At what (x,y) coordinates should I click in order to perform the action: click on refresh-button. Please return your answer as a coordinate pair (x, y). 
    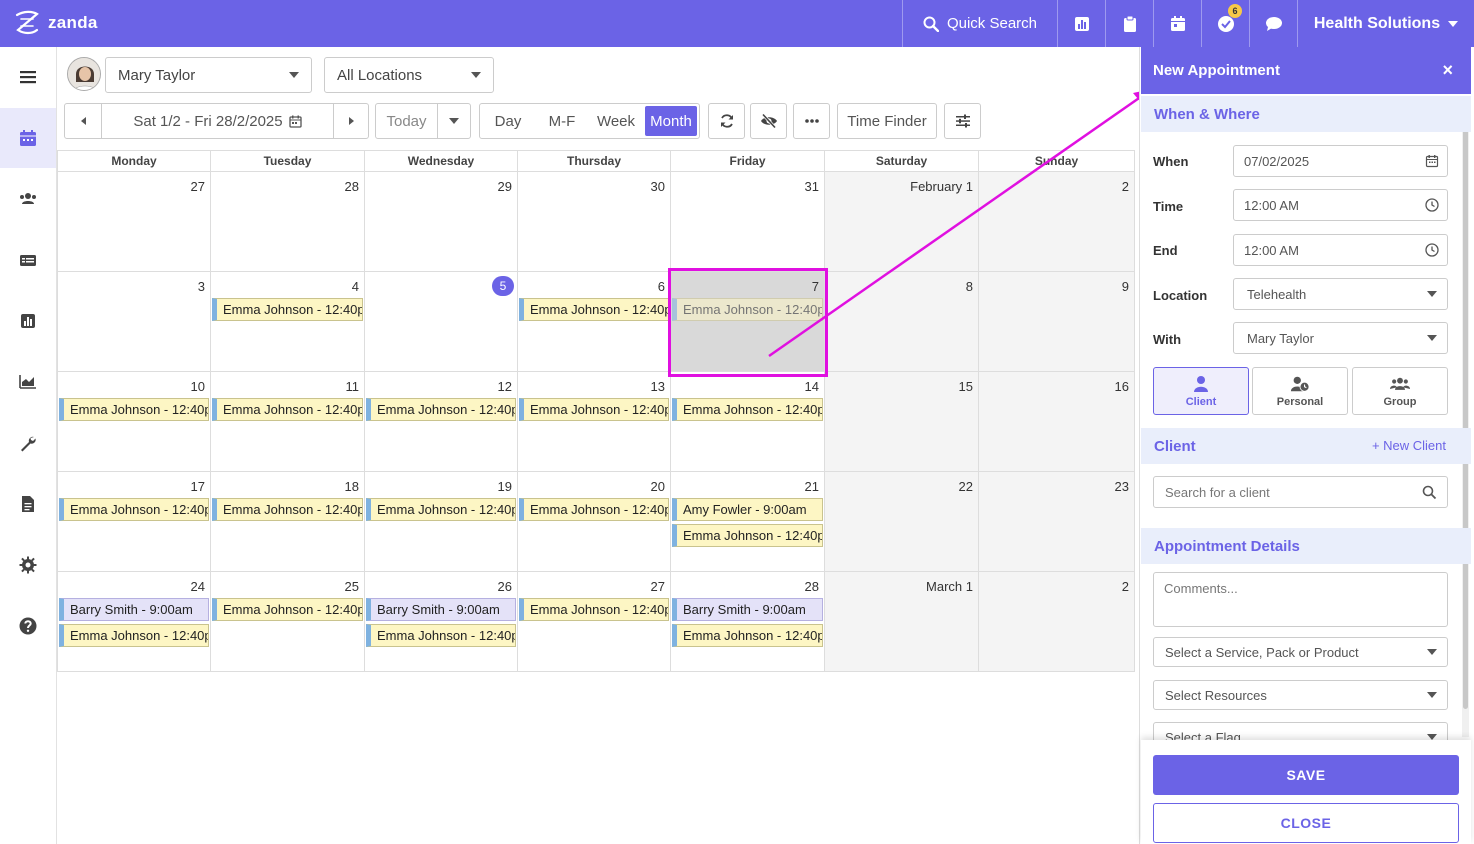
    Looking at the image, I should click on (726, 121).